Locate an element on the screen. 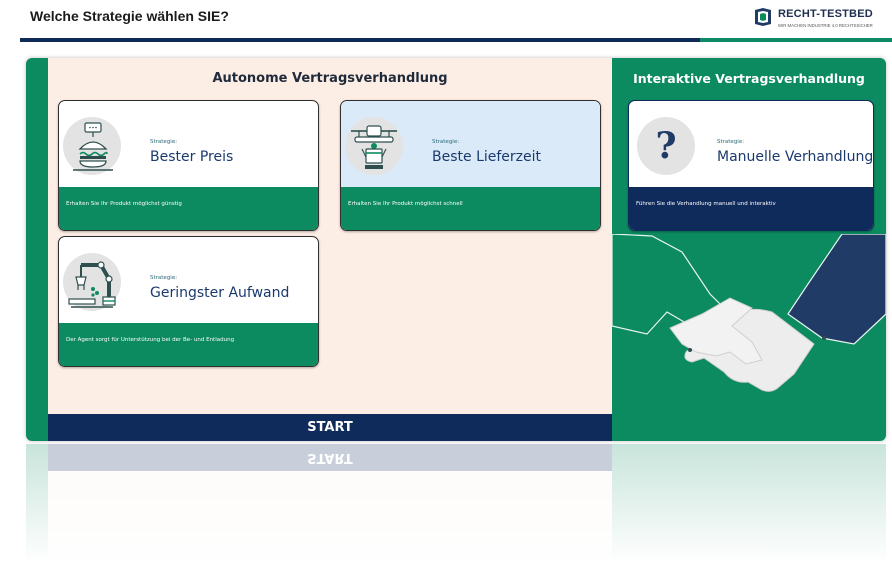  card-header: Strategie: Bester Preis is located at coordinates (188, 144).